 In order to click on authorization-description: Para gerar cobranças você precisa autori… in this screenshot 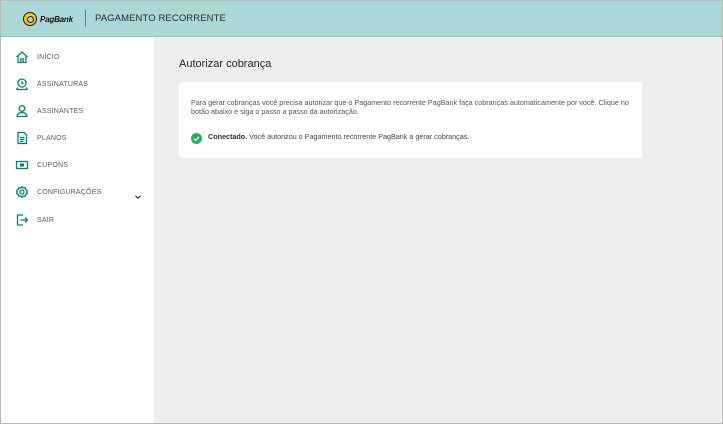, I will do `click(410, 107)`.